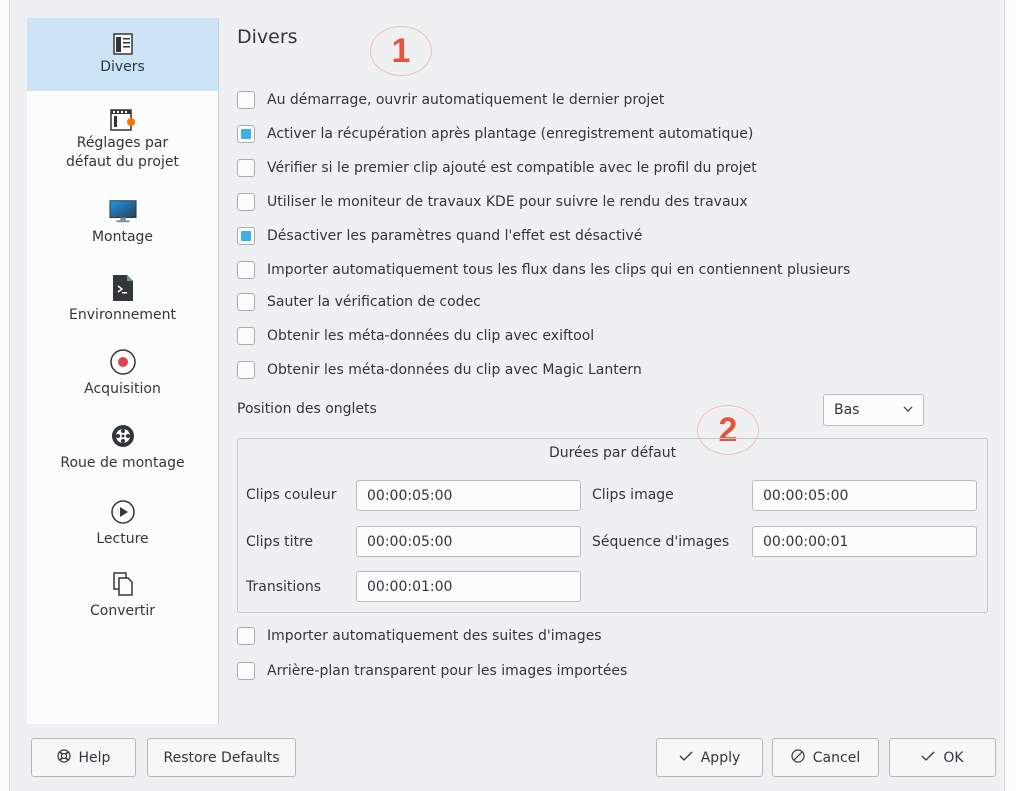  I want to click on tab-position-select: Bas, so click(873, 410).